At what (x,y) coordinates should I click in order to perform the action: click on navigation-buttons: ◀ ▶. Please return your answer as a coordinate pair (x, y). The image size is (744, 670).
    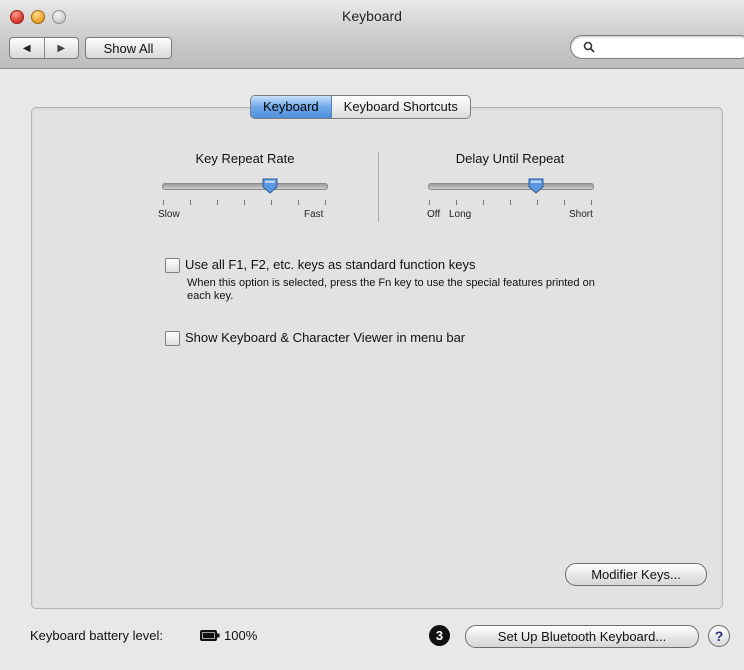
    Looking at the image, I should click on (44, 48).